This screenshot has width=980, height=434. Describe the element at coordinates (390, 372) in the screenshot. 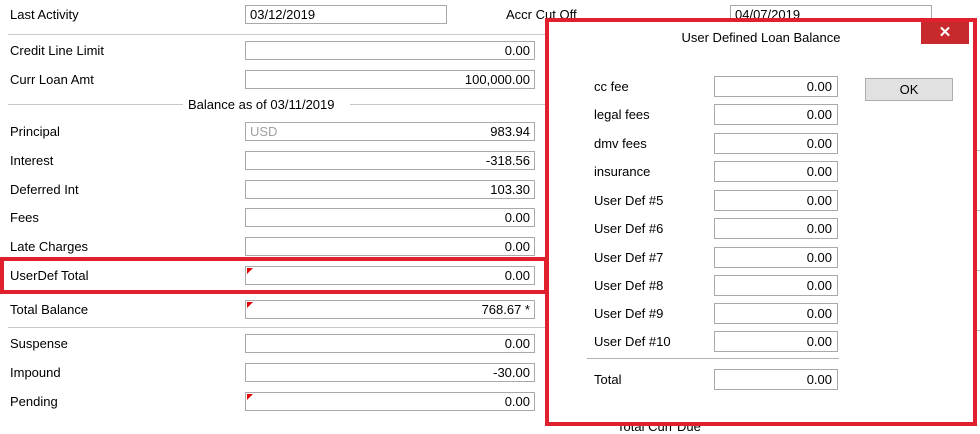

I see `impound-field: -30.00` at that location.